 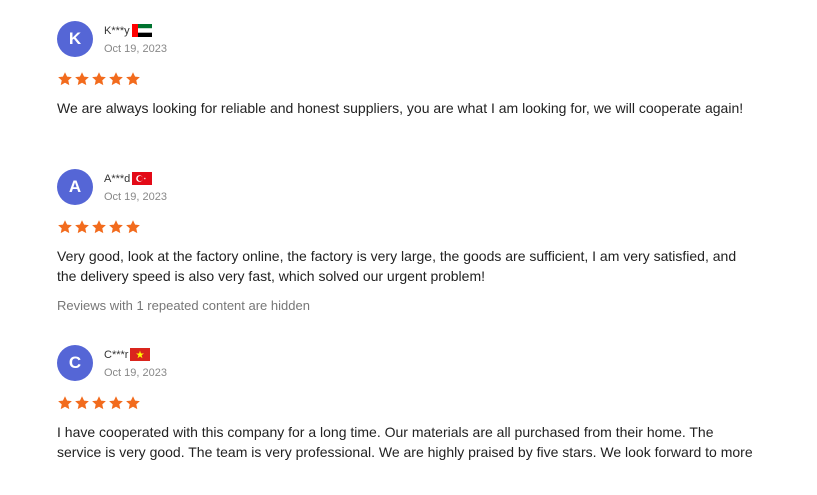 I want to click on reviewer-name: A***d, so click(x=117, y=178).